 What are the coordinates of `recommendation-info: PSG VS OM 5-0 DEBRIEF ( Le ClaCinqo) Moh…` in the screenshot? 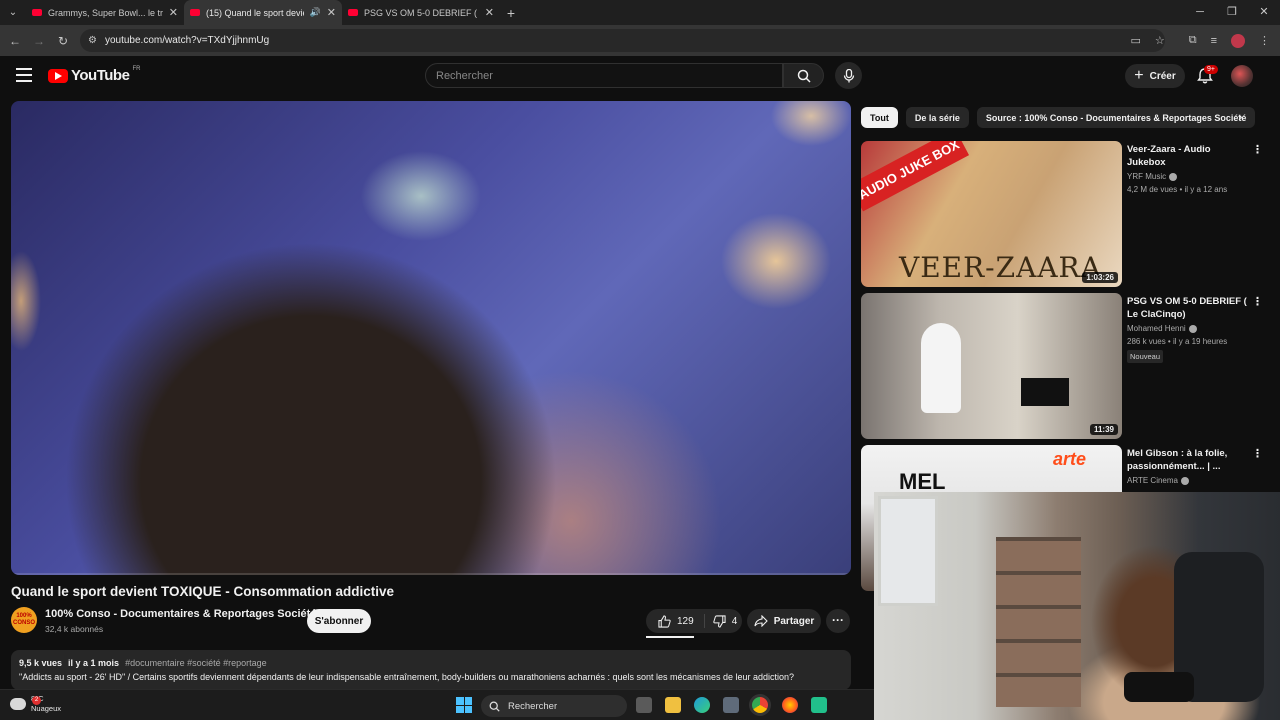 It's located at (1187, 329).